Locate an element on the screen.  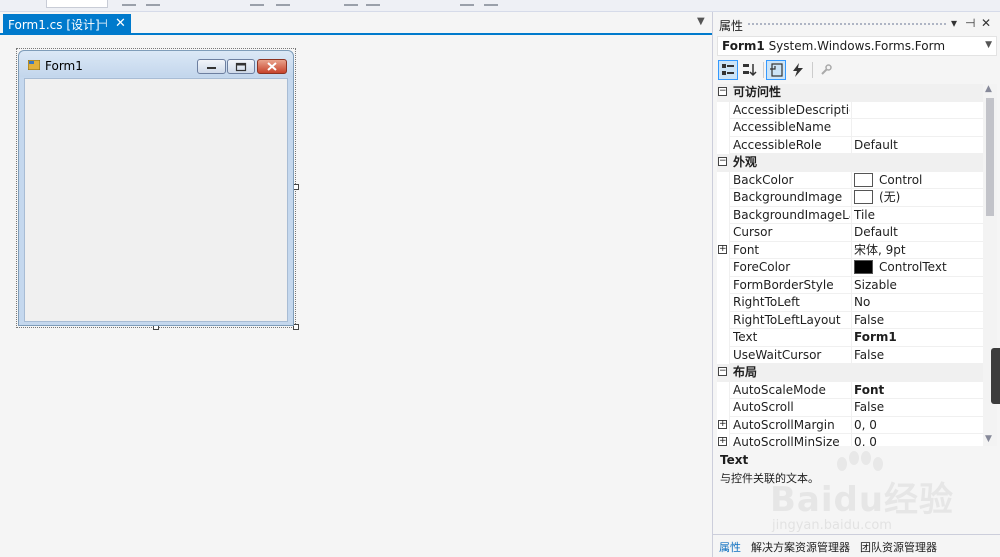
minimize-icon is located at coordinates (211, 68).